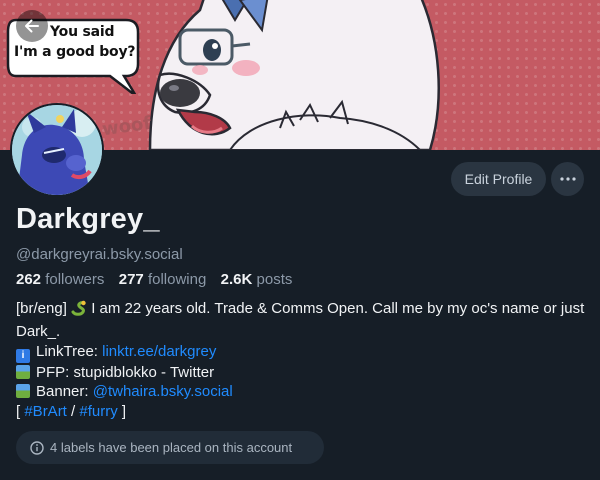 This screenshot has width=600, height=480. What do you see at coordinates (163, 391) in the screenshot?
I see `banner-artist-link: @twhaira.bsky.social` at bounding box center [163, 391].